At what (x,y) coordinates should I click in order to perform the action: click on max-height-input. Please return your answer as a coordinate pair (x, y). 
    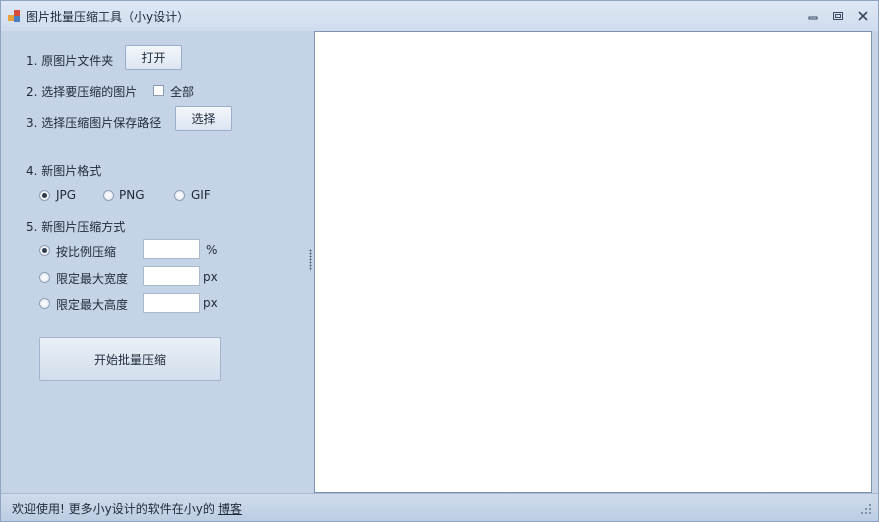
    Looking at the image, I should click on (171, 303).